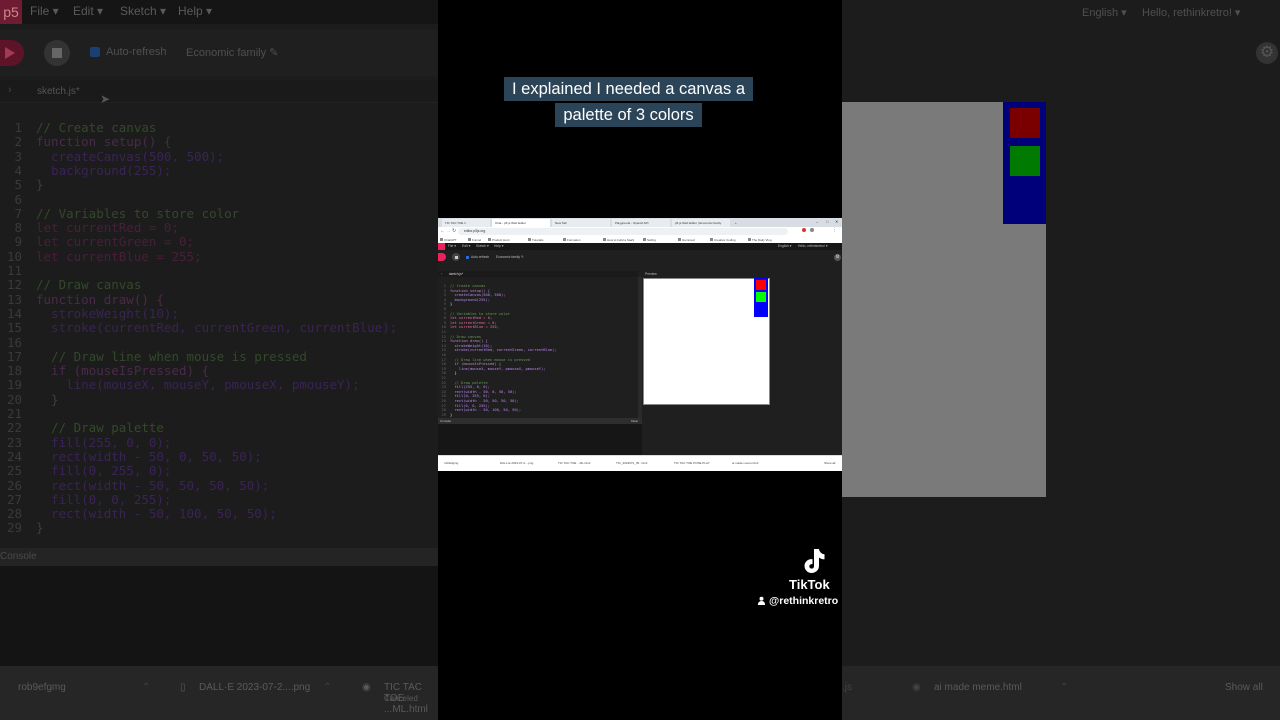  What do you see at coordinates (692, 463) in the screenshot?
I see `download-item-5: TIC TAC TOE POSE PLAY` at bounding box center [692, 463].